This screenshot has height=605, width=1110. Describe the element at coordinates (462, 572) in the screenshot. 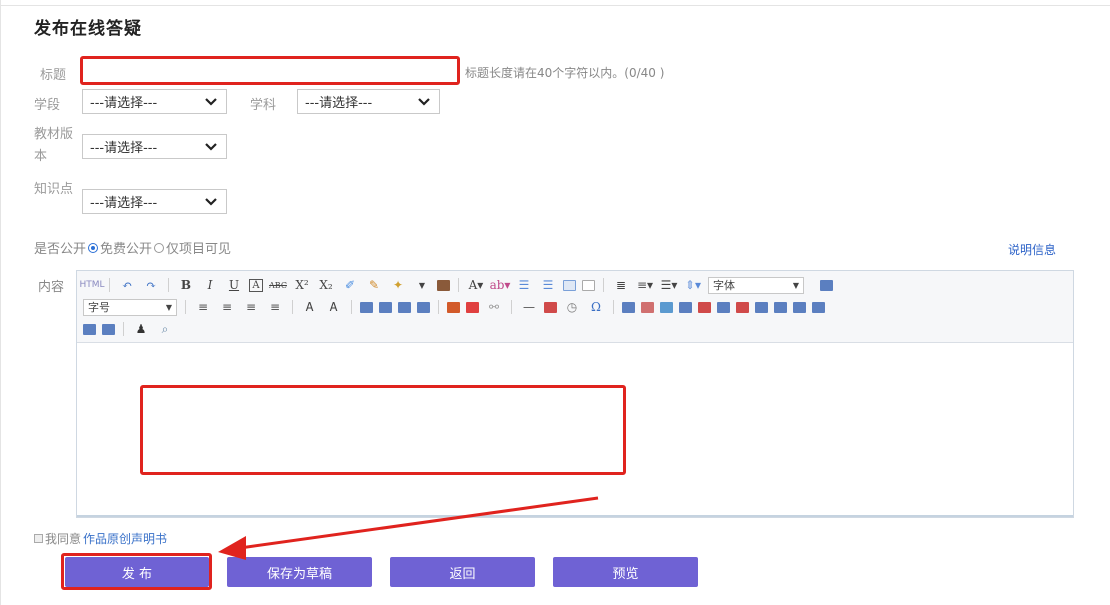

I see `back-button: 返回` at that location.